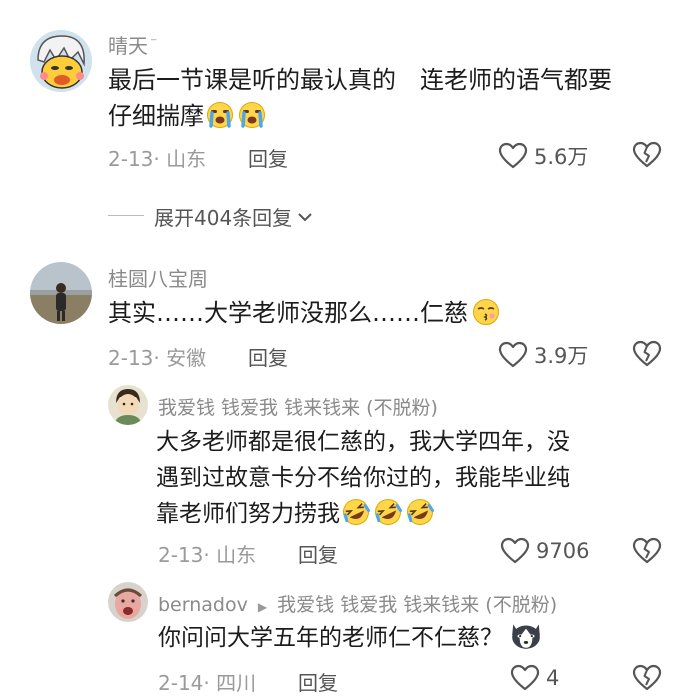 This screenshot has height=697, width=690. I want to click on husky-dog-face-icon, so click(526, 635).